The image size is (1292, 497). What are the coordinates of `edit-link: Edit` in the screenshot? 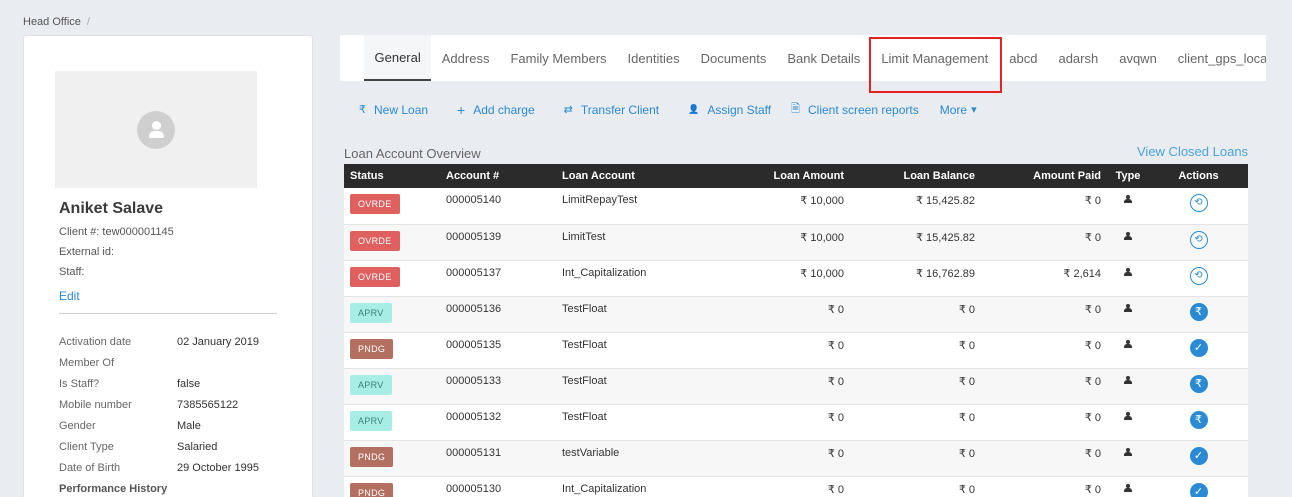 It's located at (69, 296).